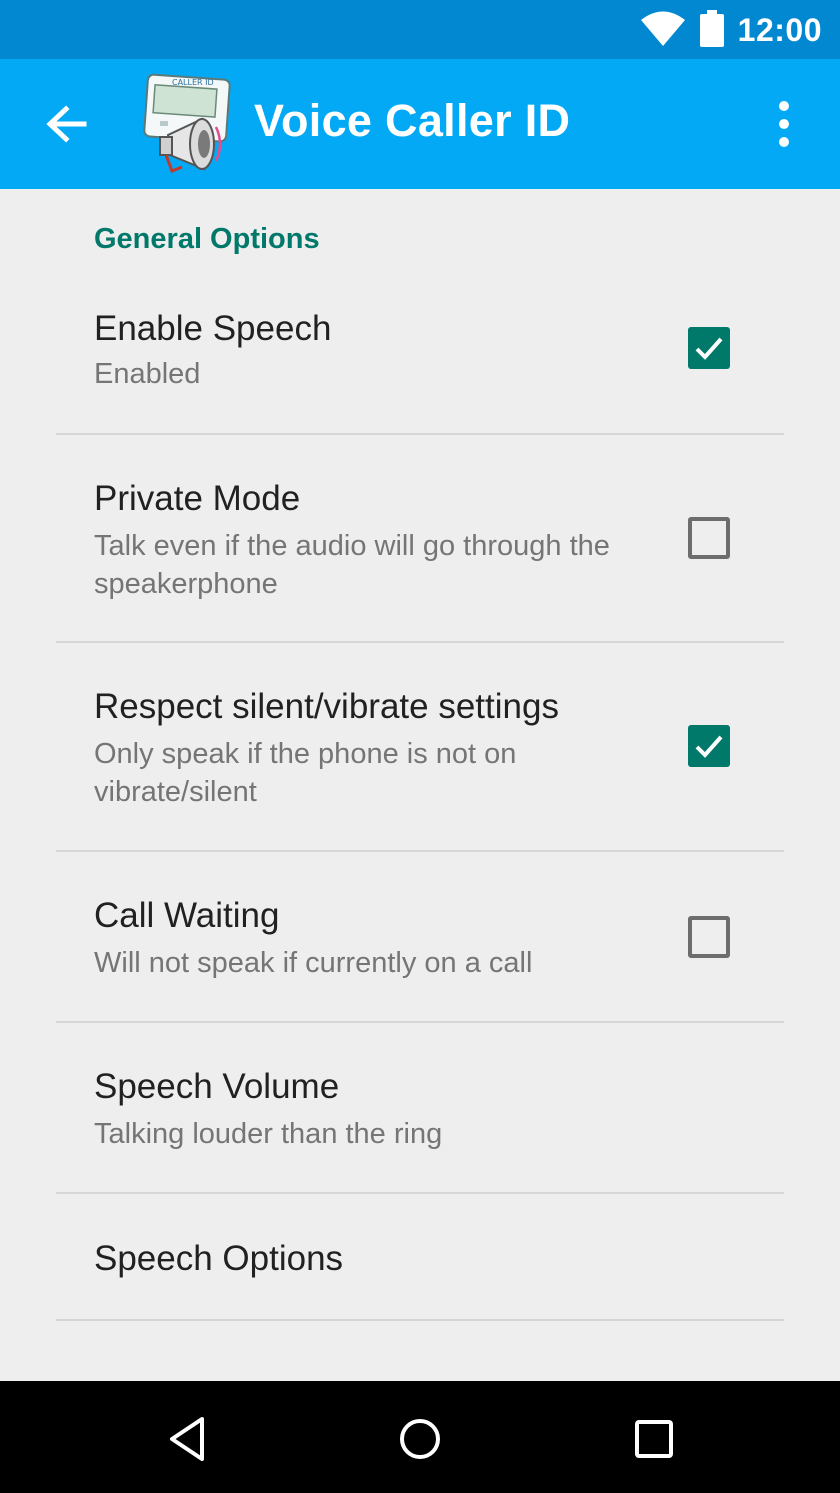 The height and width of the screenshot is (1493, 840). I want to click on pref-summary: Enabled, so click(147, 374).